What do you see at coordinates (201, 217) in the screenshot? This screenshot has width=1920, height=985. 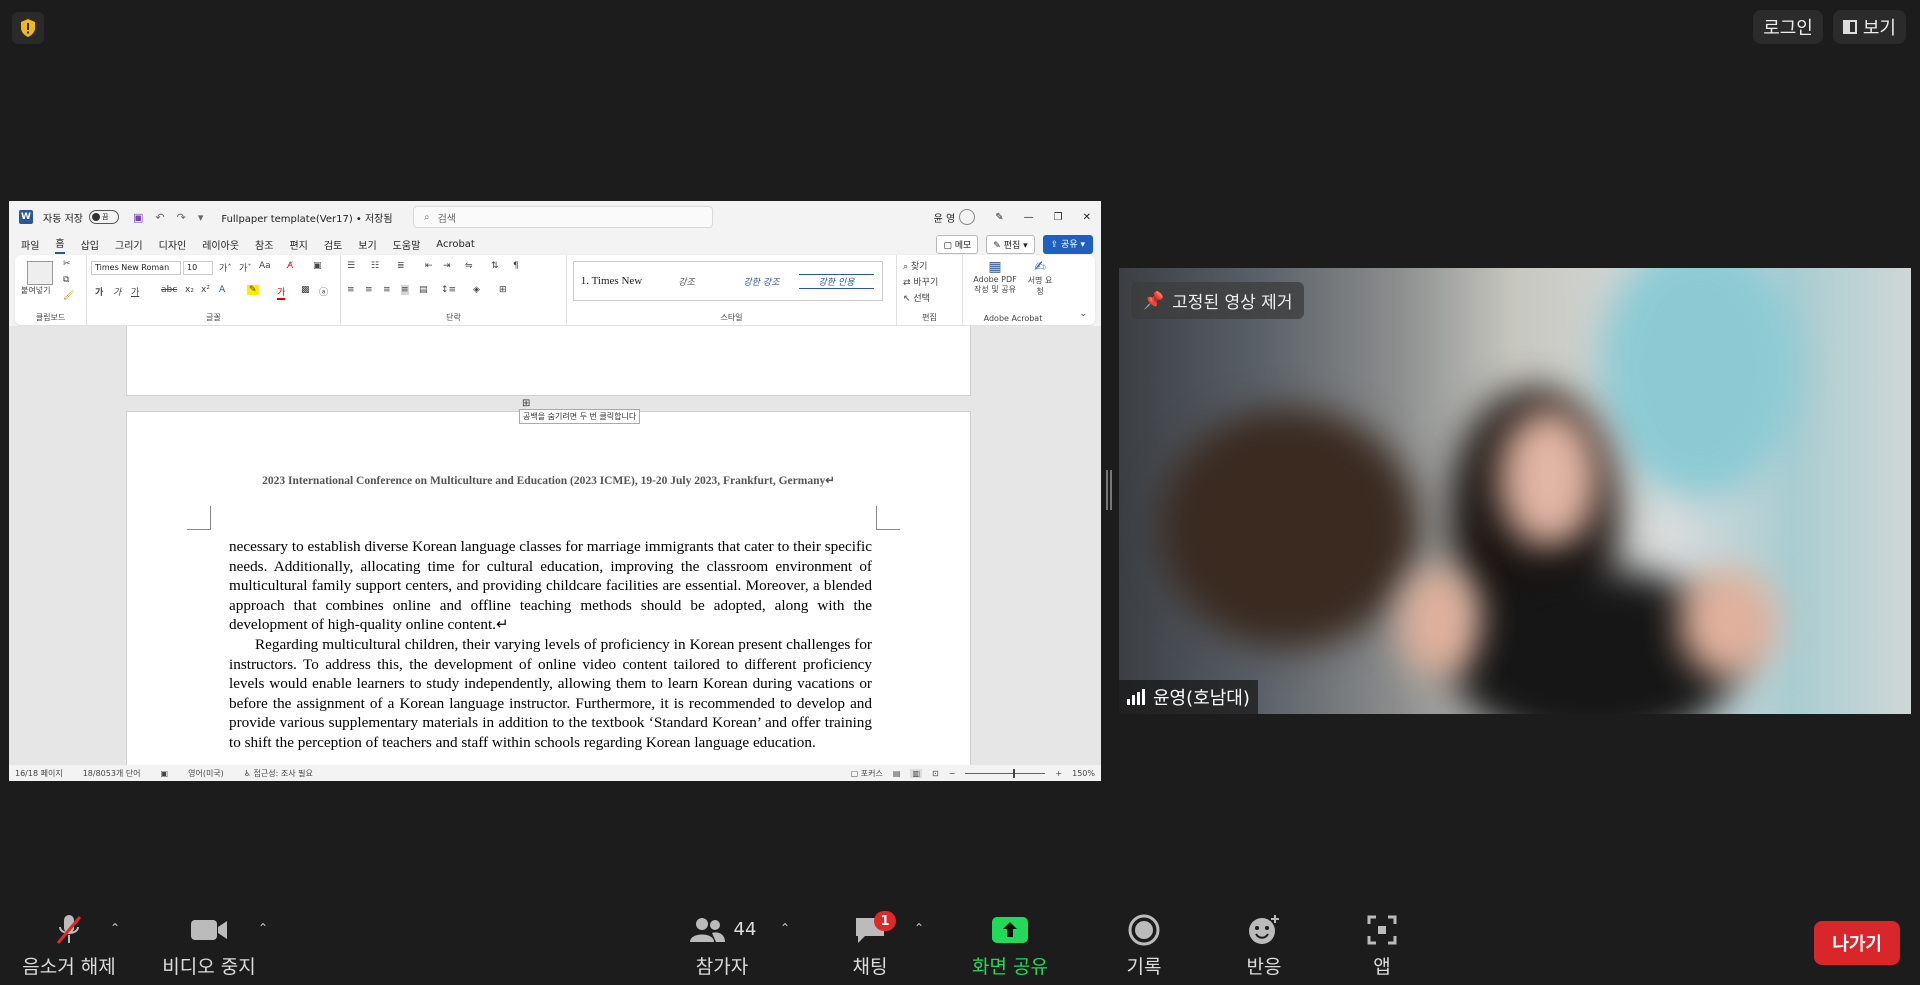 I see `customize-qat-icon: ▾` at bounding box center [201, 217].